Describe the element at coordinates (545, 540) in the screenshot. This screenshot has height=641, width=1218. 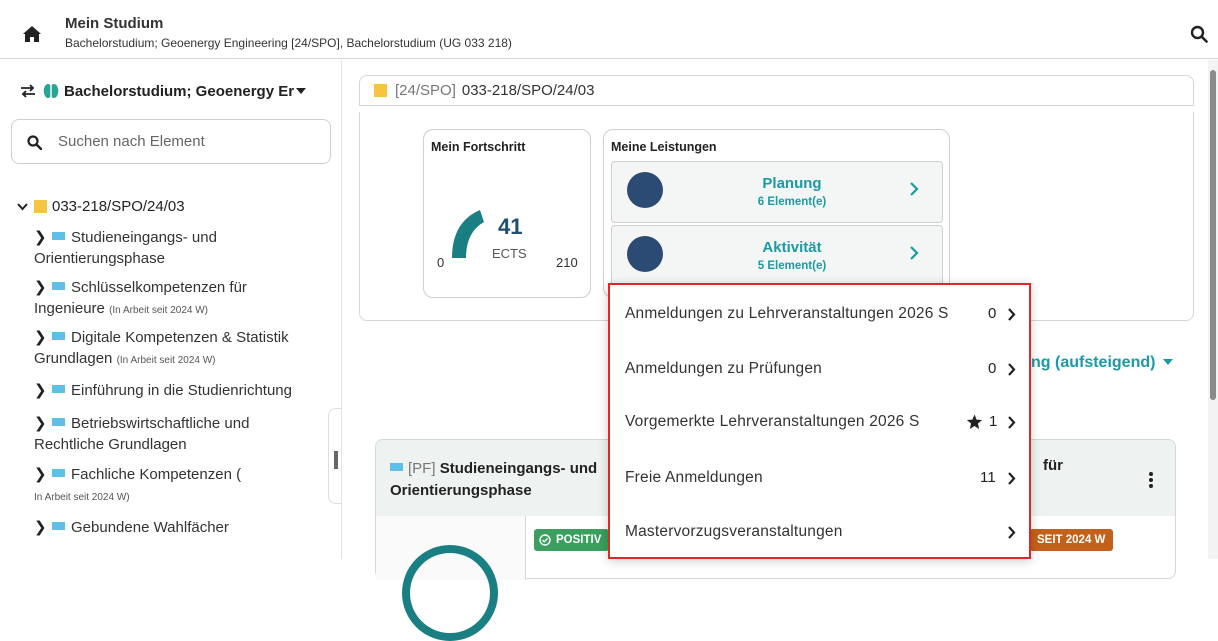
I see `check-circle-icon` at that location.